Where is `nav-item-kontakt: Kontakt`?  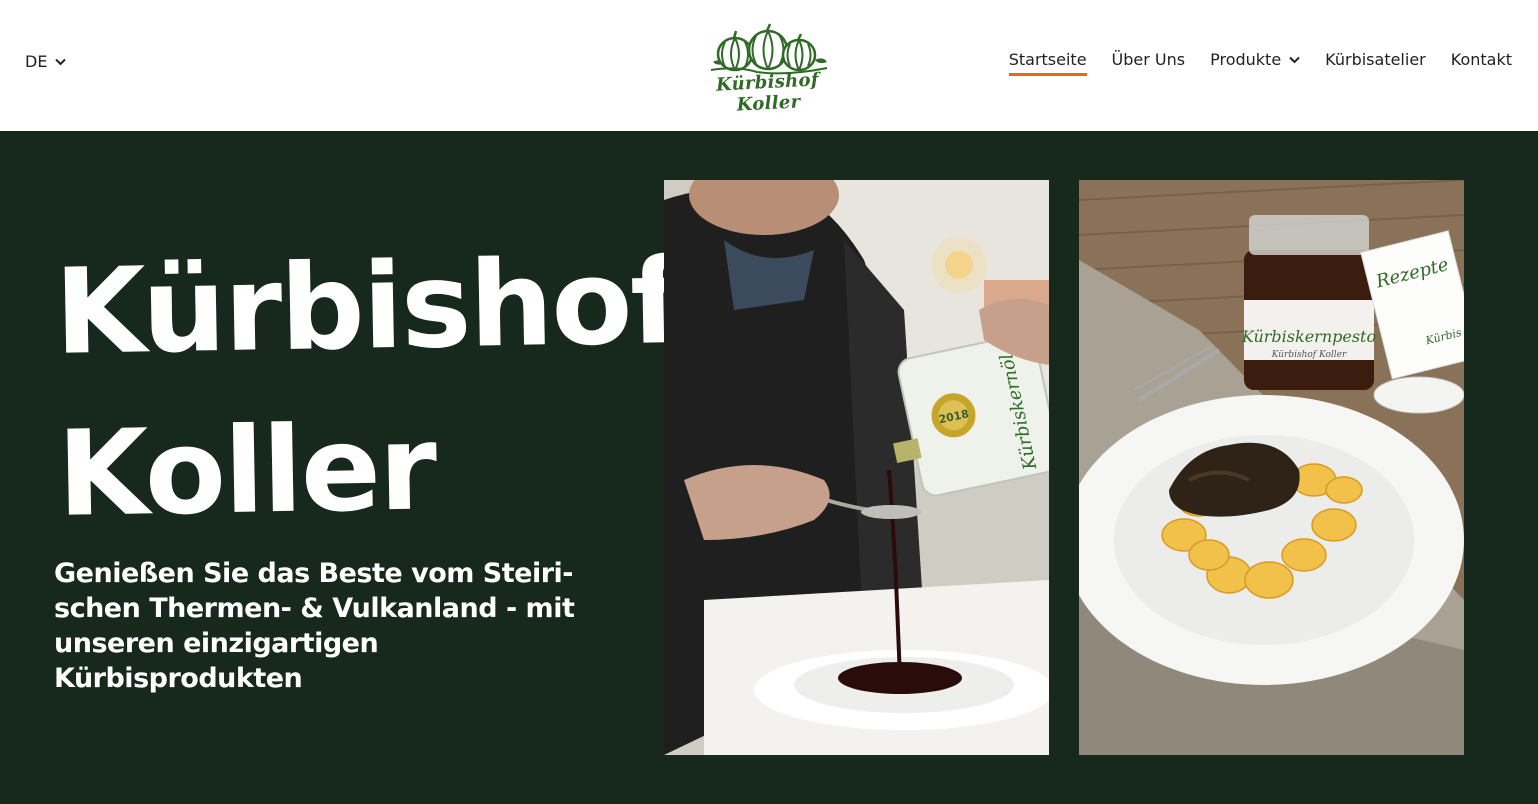 nav-item-kontakt: Kontakt is located at coordinates (1481, 59).